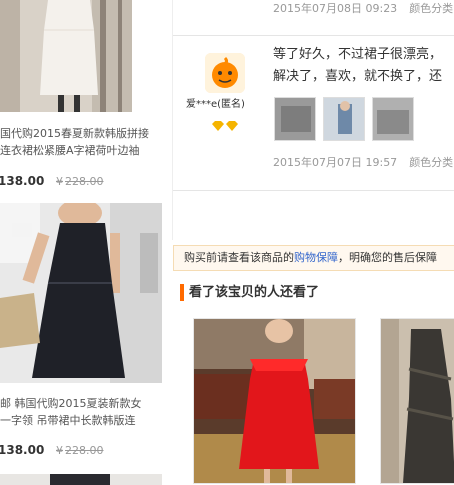 This screenshot has height=485, width=454. Describe the element at coordinates (182, 292) in the screenshot. I see `section-accent-bar` at that location.